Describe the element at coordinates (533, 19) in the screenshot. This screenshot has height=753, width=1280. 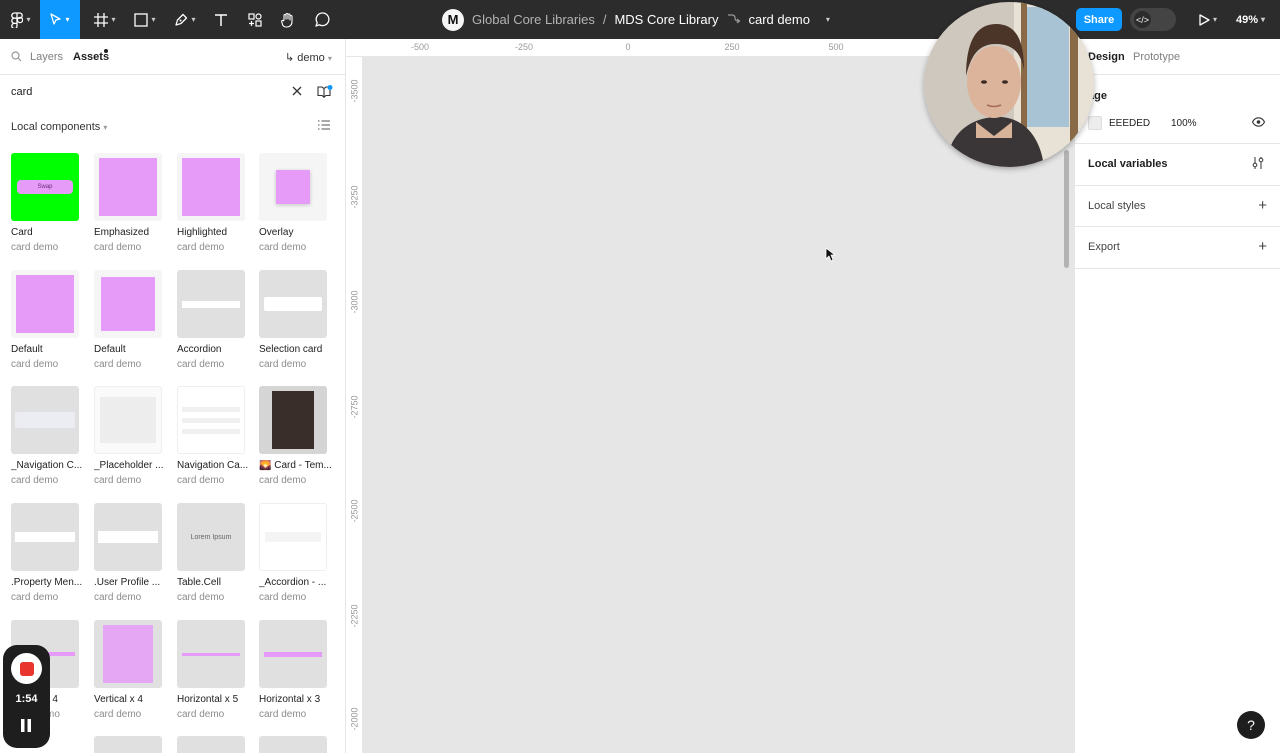
I see `breadcrumb-team: Global Core Libraries` at that location.